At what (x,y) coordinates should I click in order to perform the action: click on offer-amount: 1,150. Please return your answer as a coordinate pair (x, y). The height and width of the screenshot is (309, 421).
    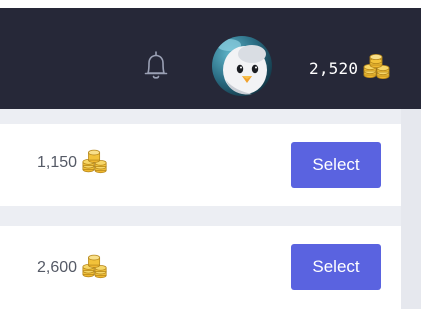
    Looking at the image, I should click on (73, 163).